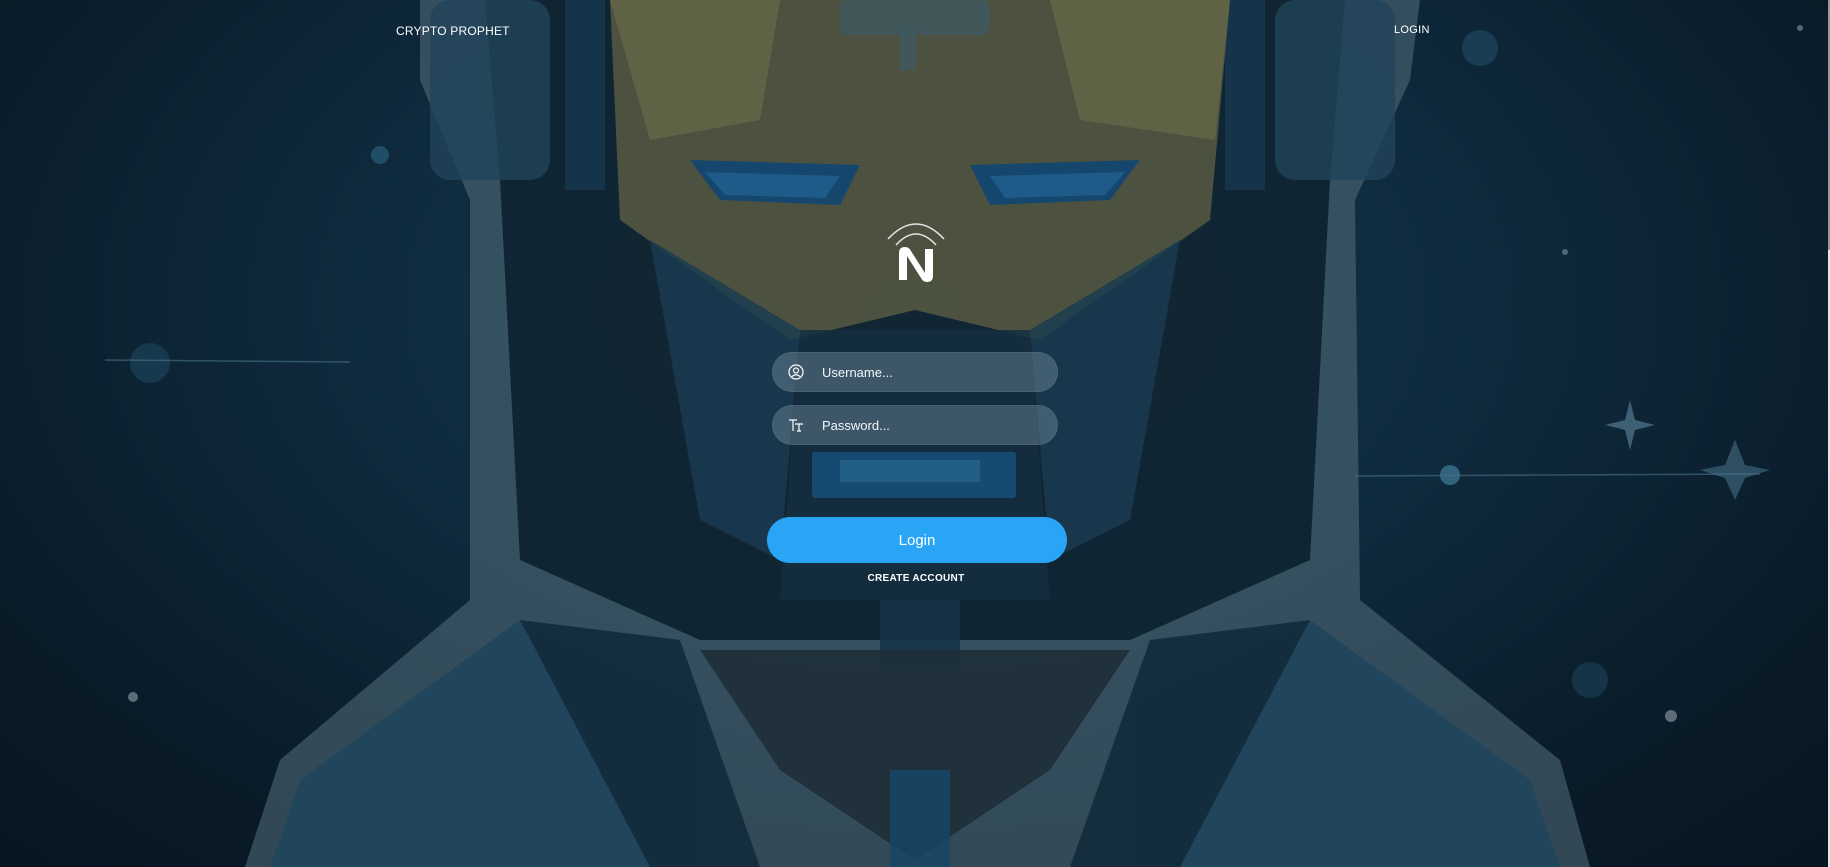 The image size is (1830, 867). I want to click on username-input, so click(932, 372).